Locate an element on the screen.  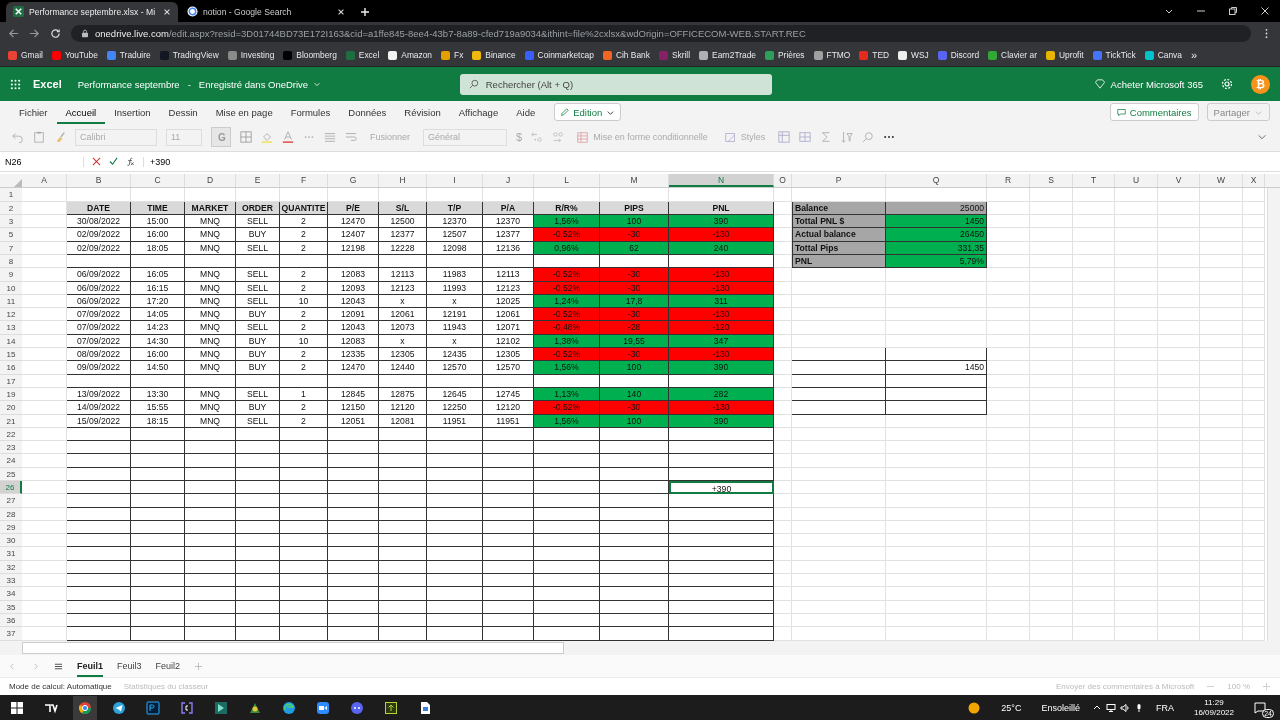
bookmark: Gmail is located at coordinates (25, 55).